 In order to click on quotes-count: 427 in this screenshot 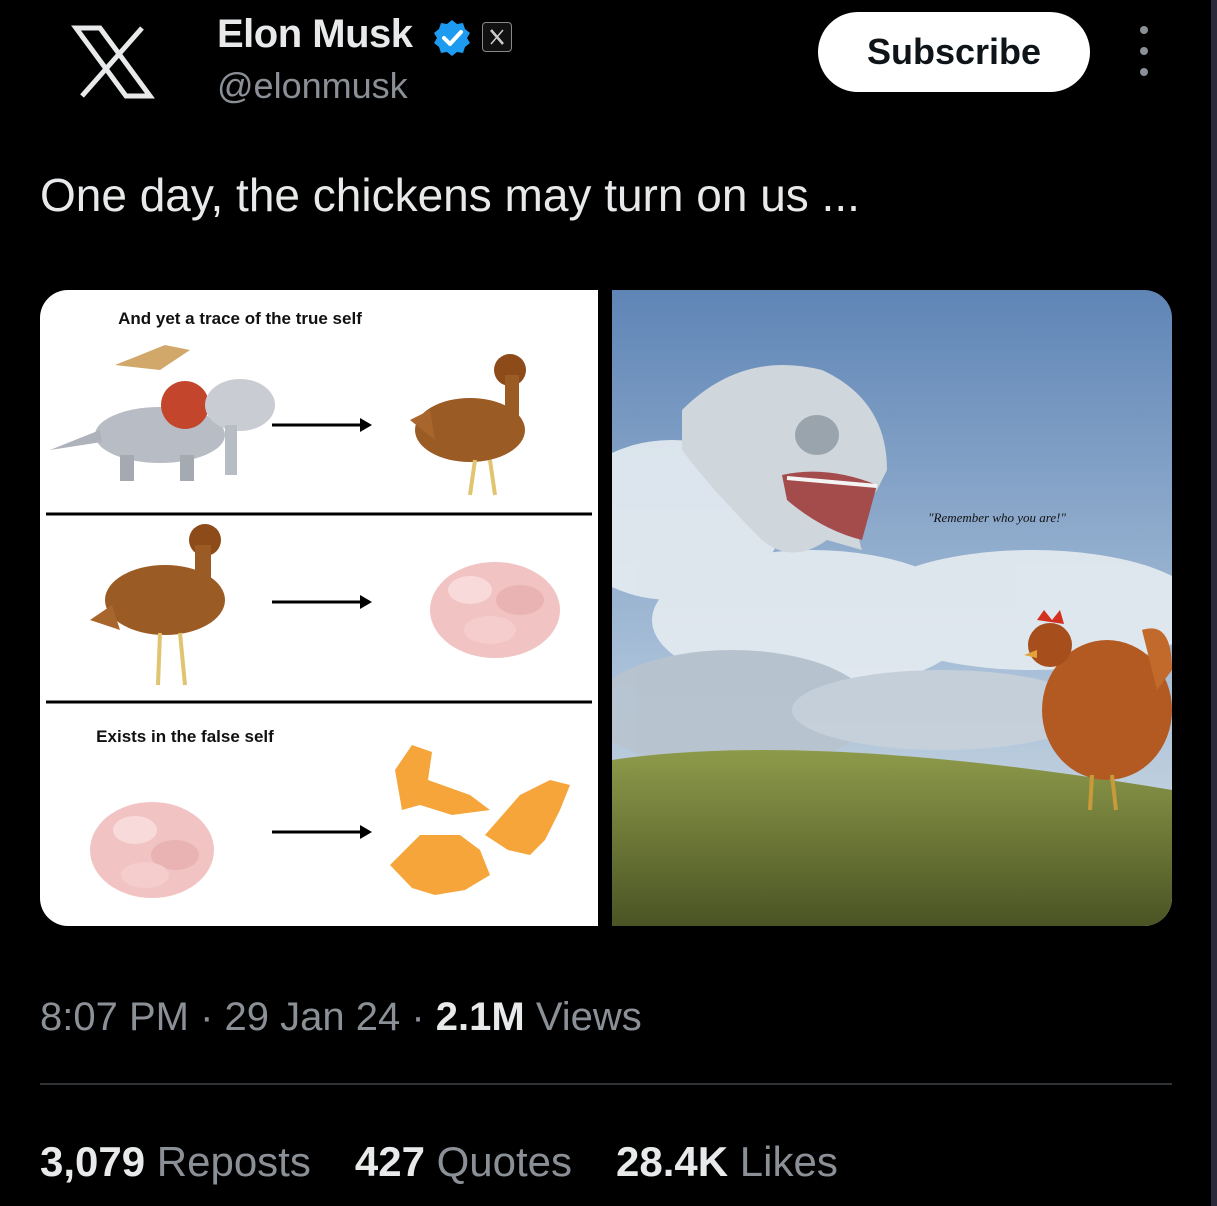, I will do `click(389, 1161)`.